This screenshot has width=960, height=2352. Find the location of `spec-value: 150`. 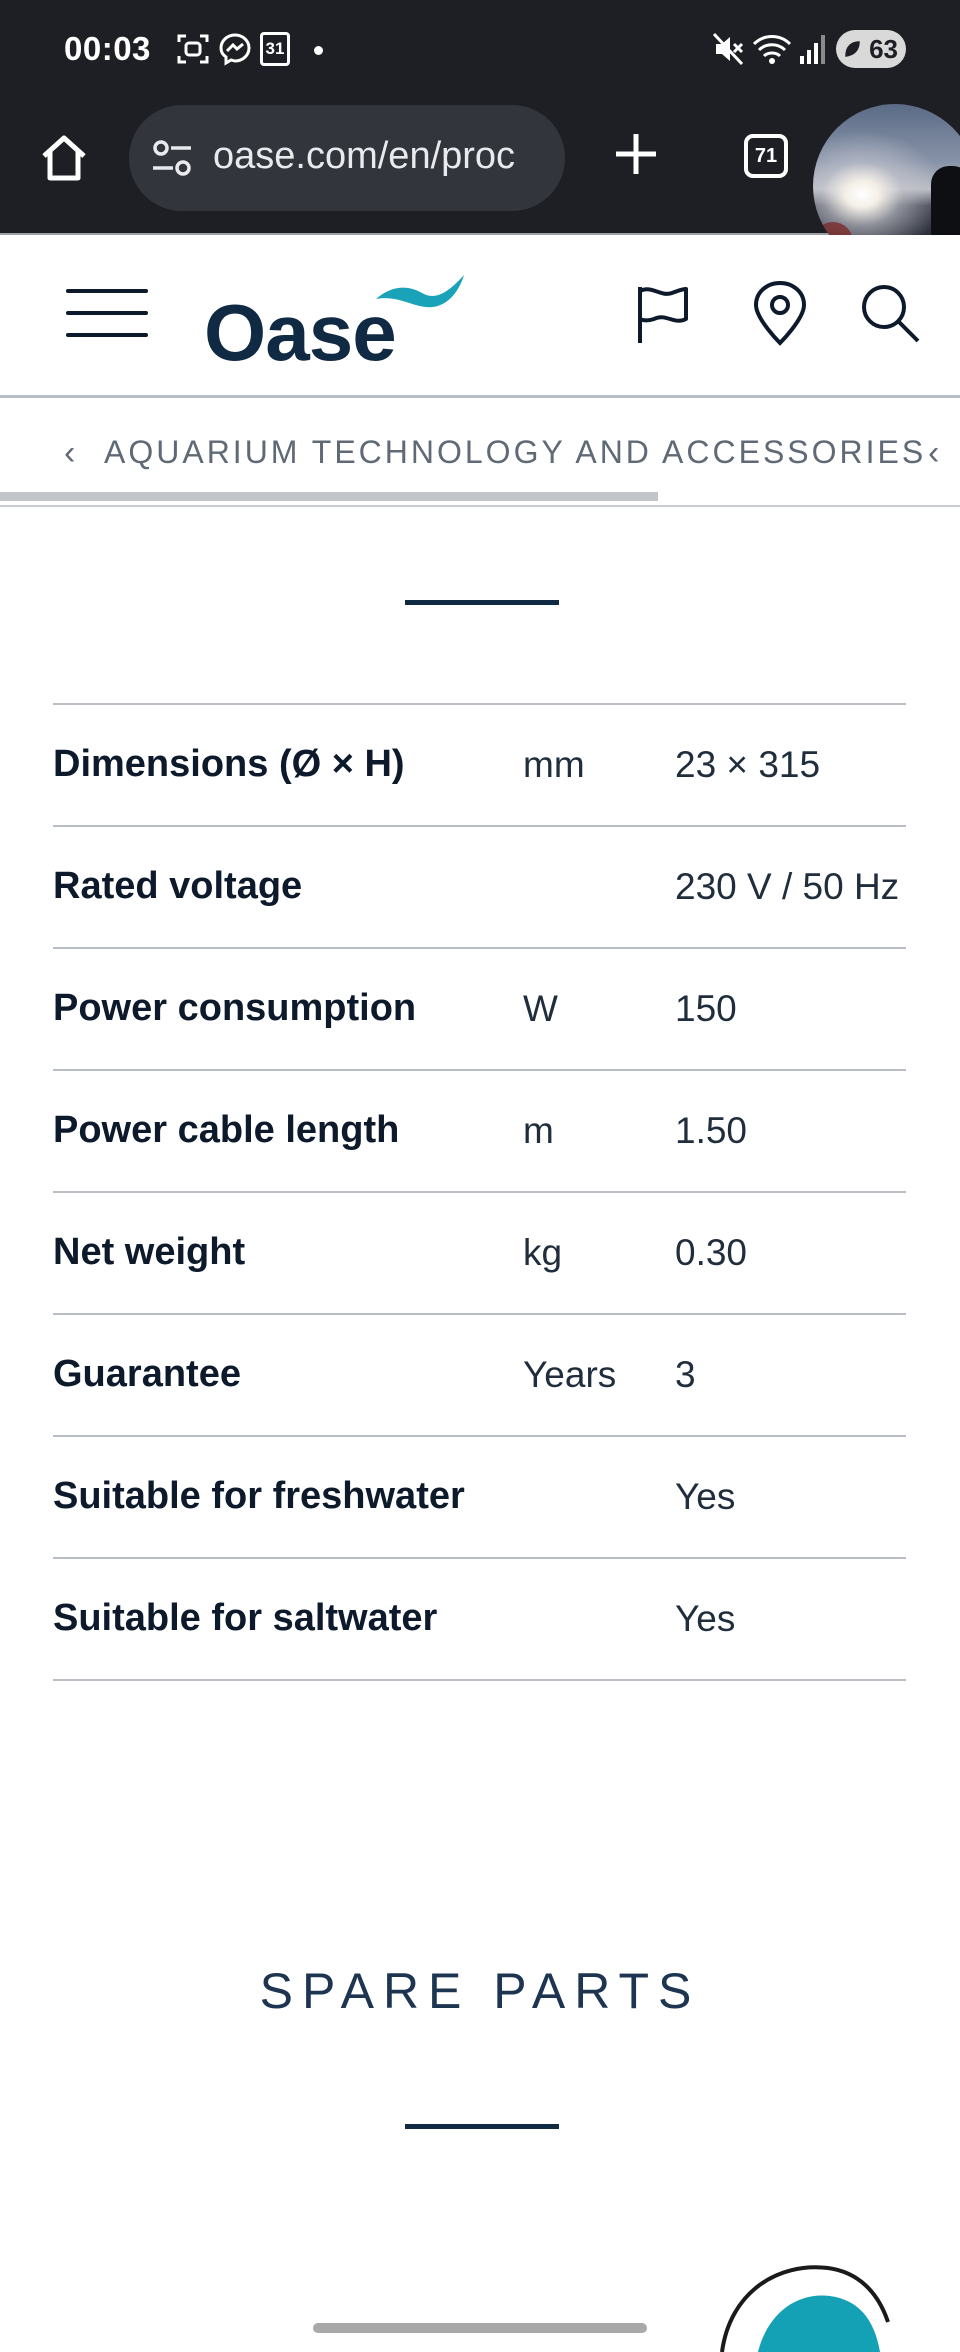

spec-value: 150 is located at coordinates (706, 1008).